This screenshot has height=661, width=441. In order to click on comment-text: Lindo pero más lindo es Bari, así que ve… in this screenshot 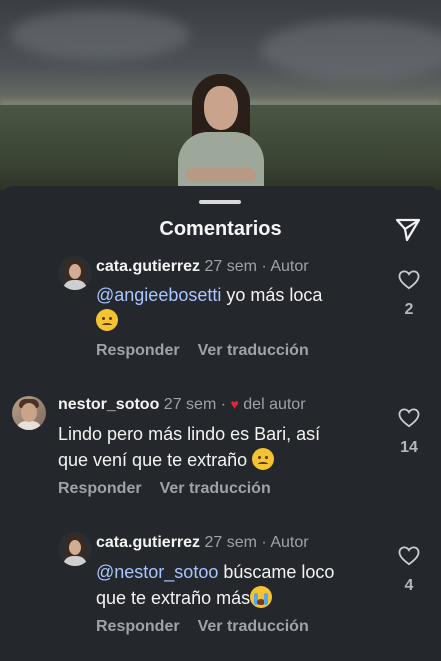, I will do `click(189, 447)`.